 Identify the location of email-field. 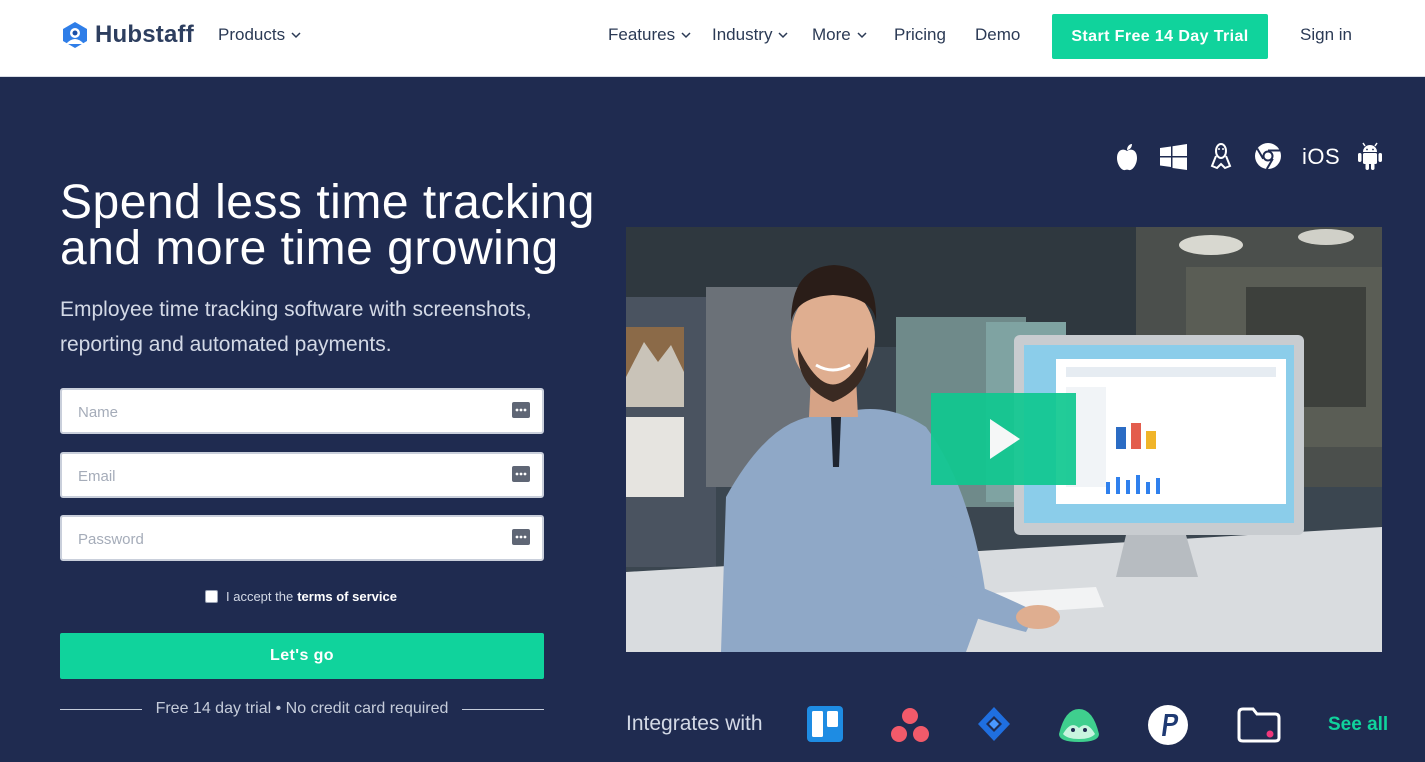
(302, 475).